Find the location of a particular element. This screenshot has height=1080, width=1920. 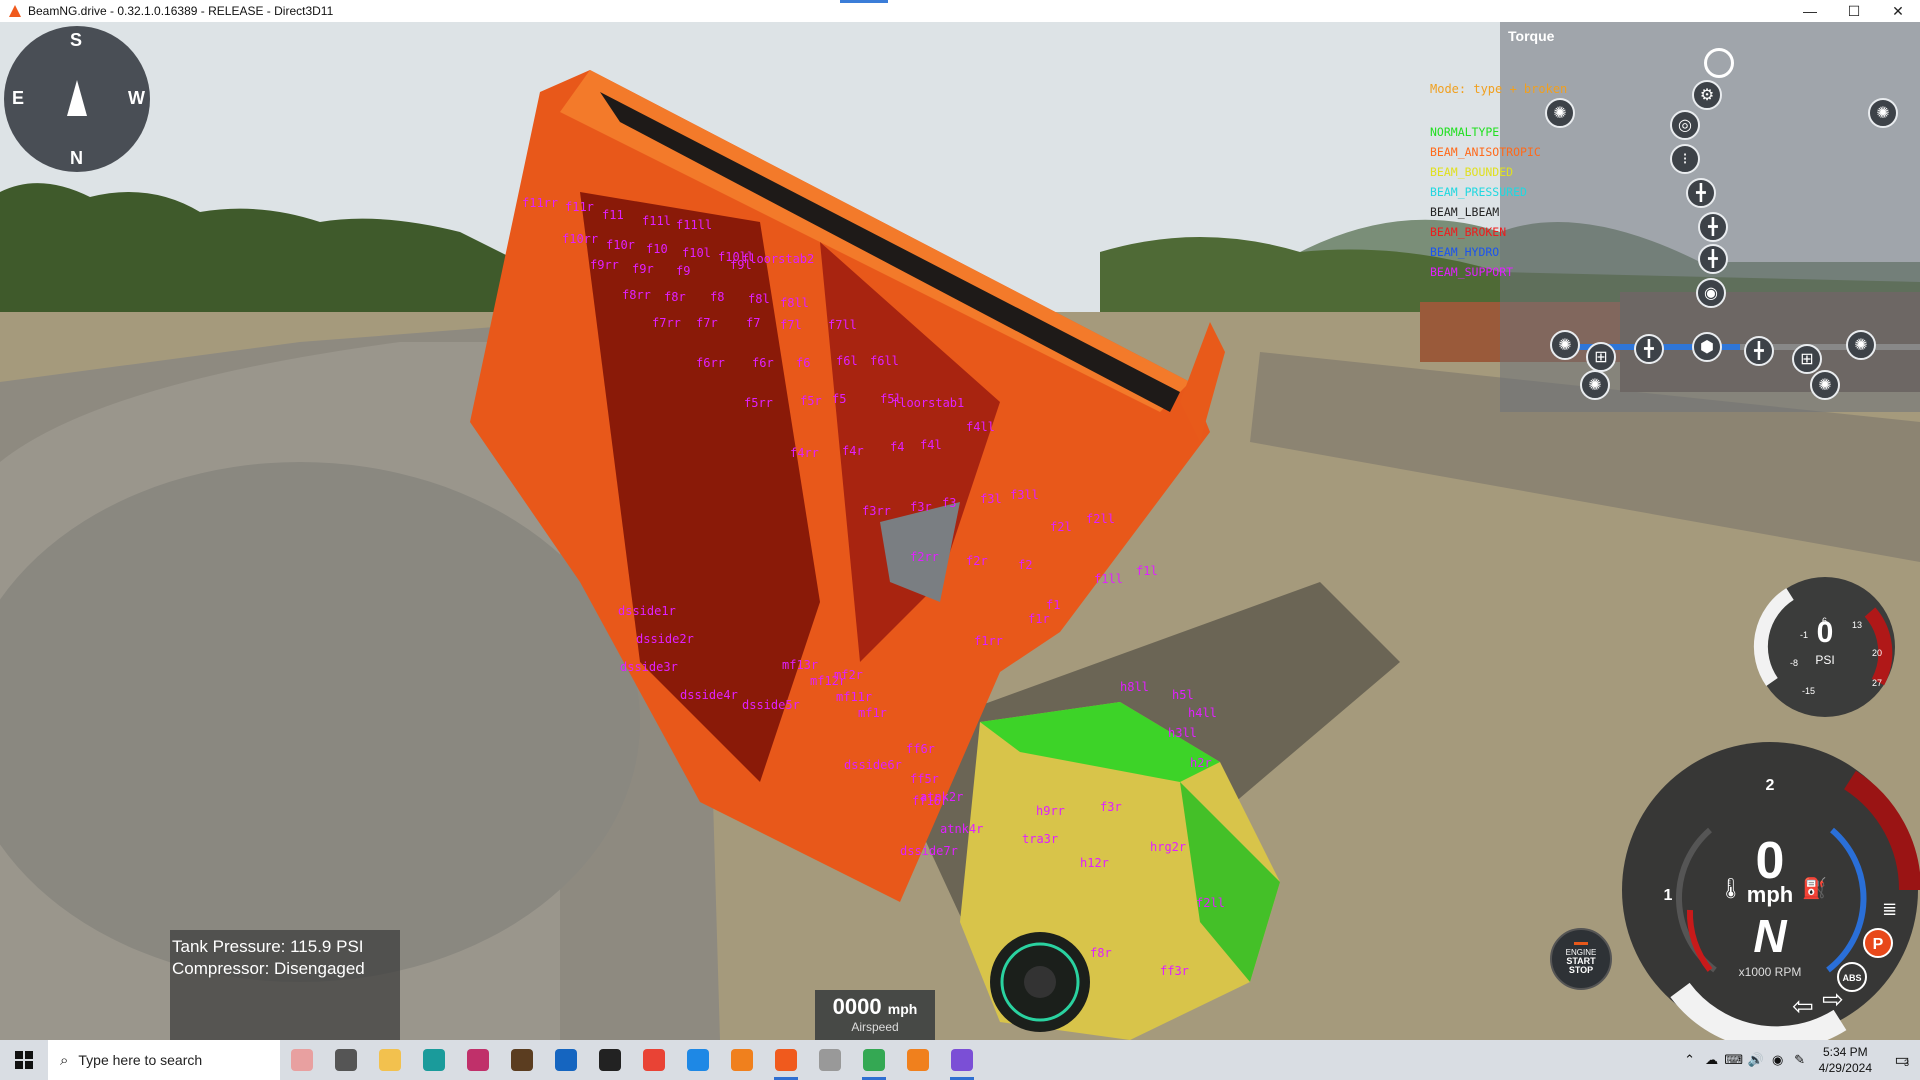

legend-entry: BEAM_ANISOTROPIC is located at coordinates (1485, 152).